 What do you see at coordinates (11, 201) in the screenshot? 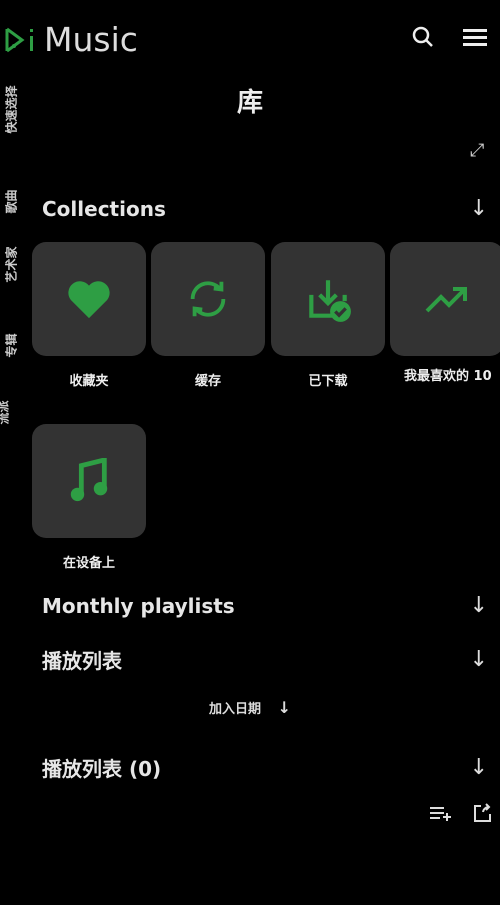
I see `sidebar-item-songs: 歌曲` at bounding box center [11, 201].